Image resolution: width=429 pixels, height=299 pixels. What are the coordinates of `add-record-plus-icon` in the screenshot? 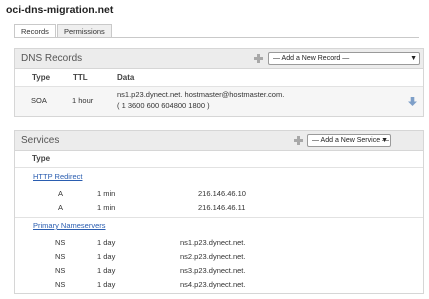 It's located at (258, 58).